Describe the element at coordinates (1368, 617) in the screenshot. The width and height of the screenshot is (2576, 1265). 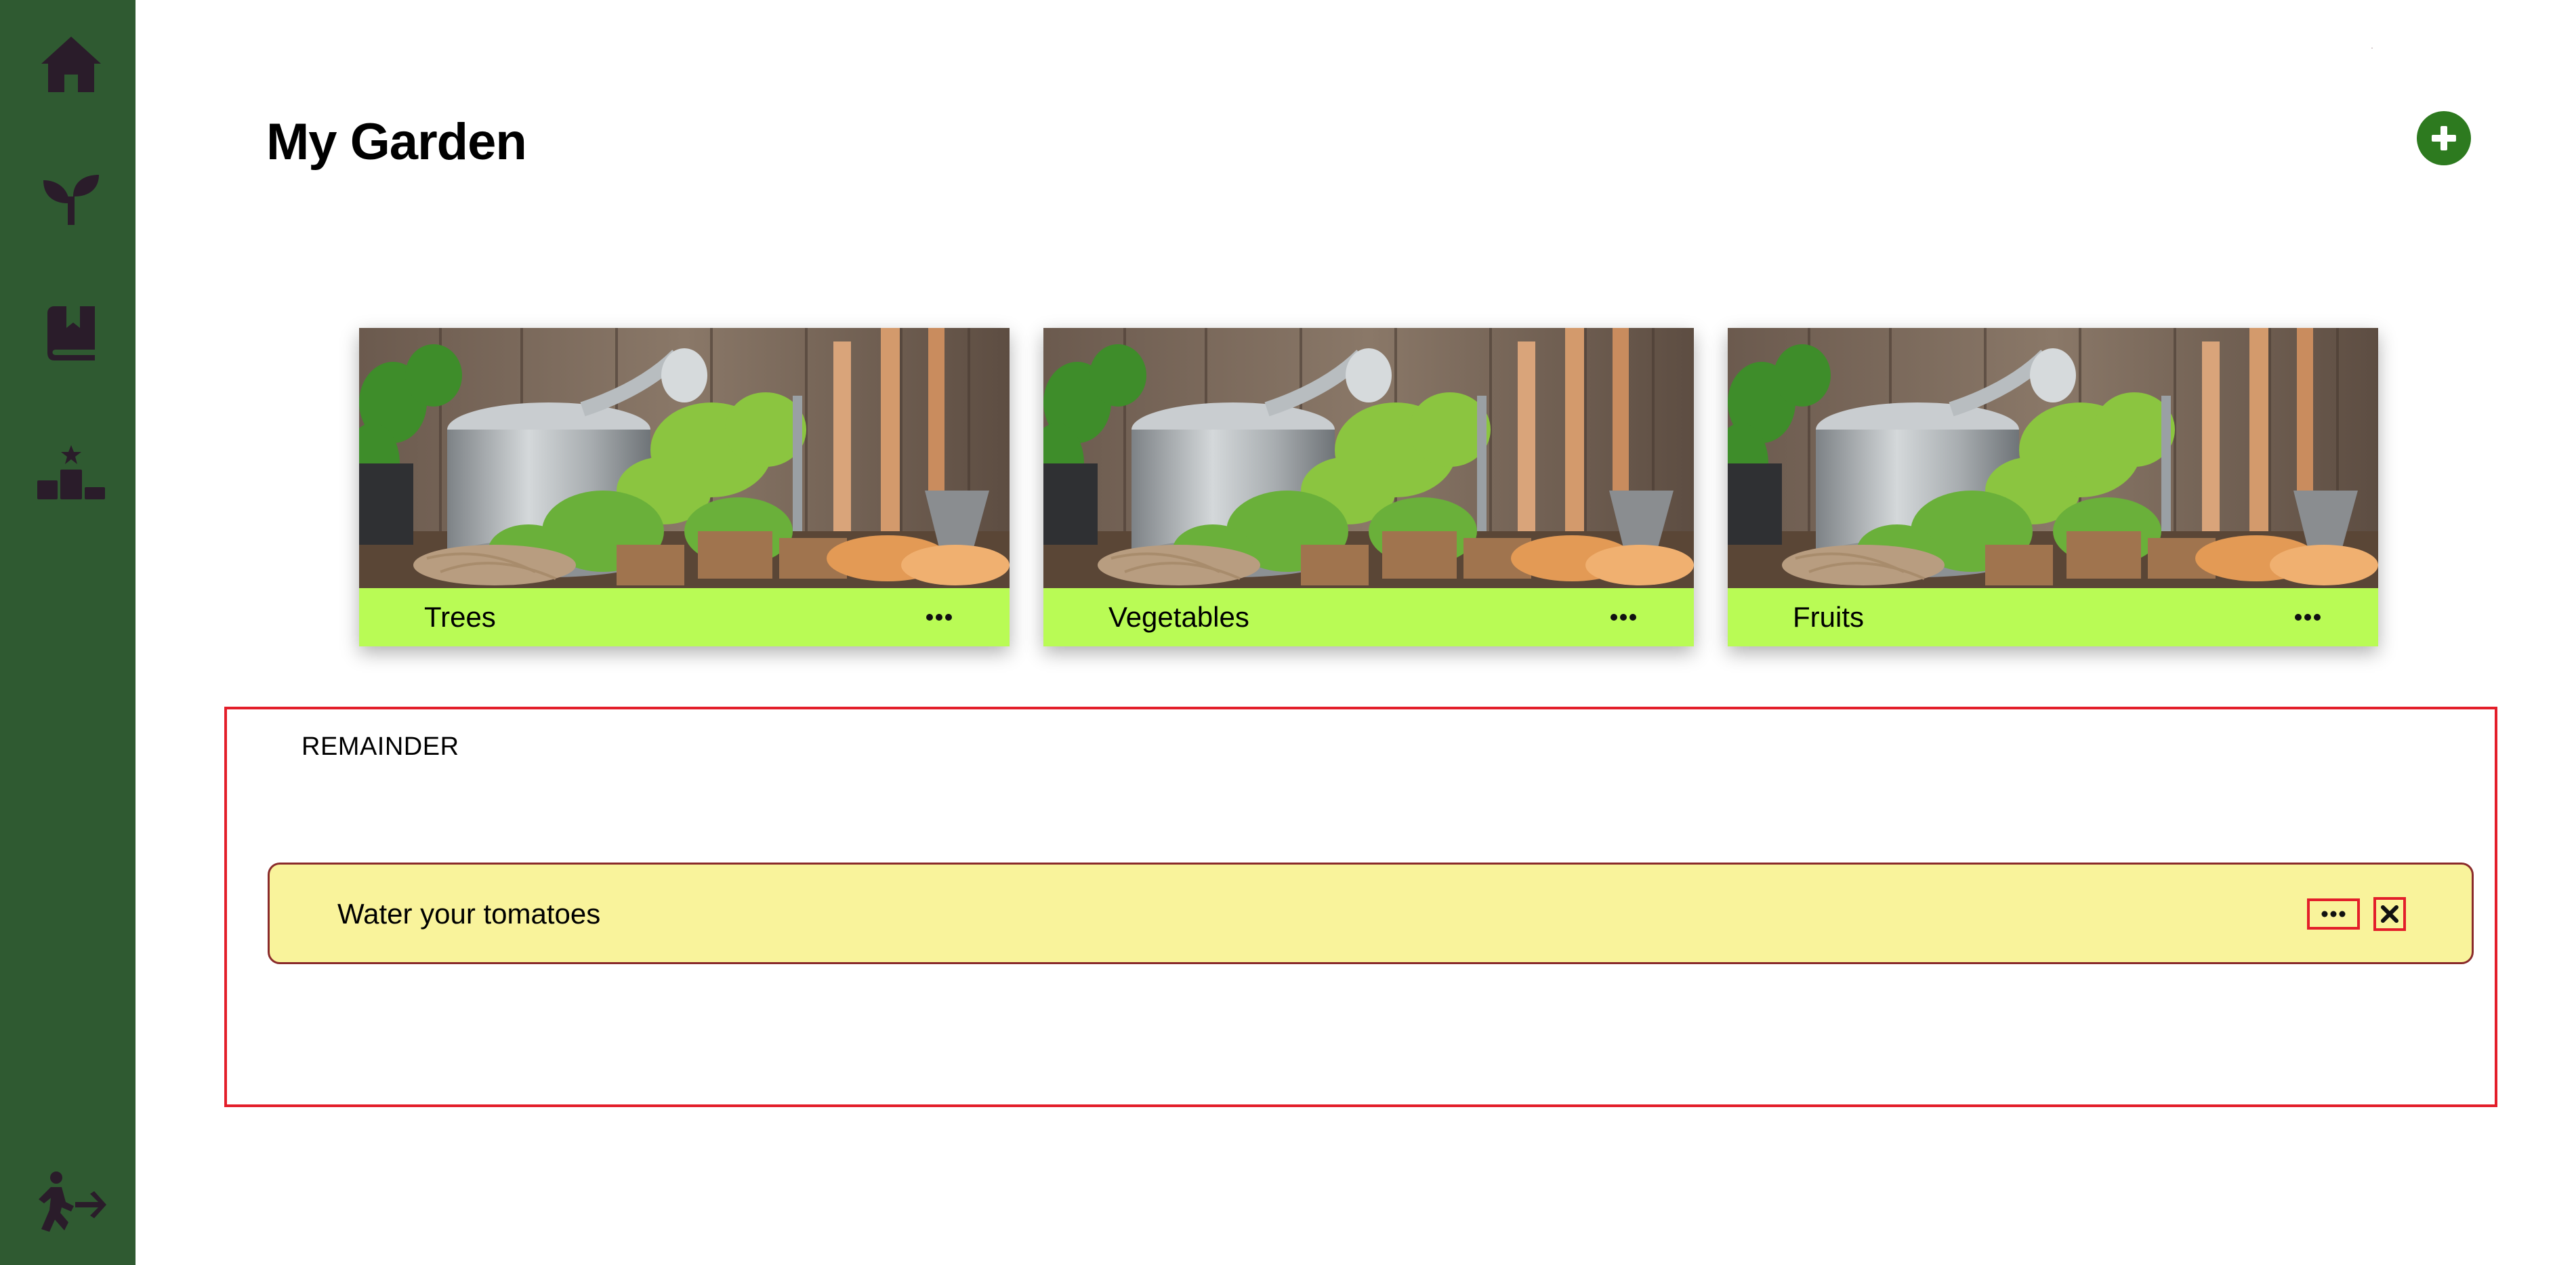
I see `card-footer: Vegetables` at that location.